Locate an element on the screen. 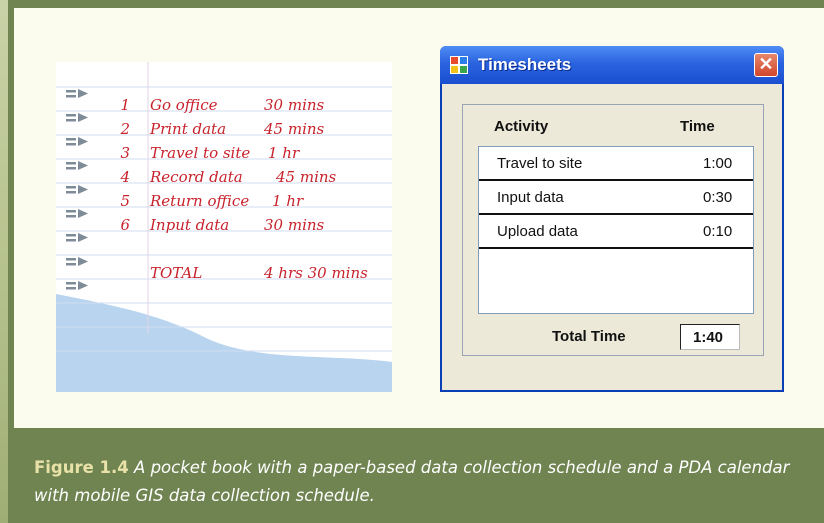 This screenshot has width=824, height=523. column-header-activity: Activity is located at coordinates (521, 126).